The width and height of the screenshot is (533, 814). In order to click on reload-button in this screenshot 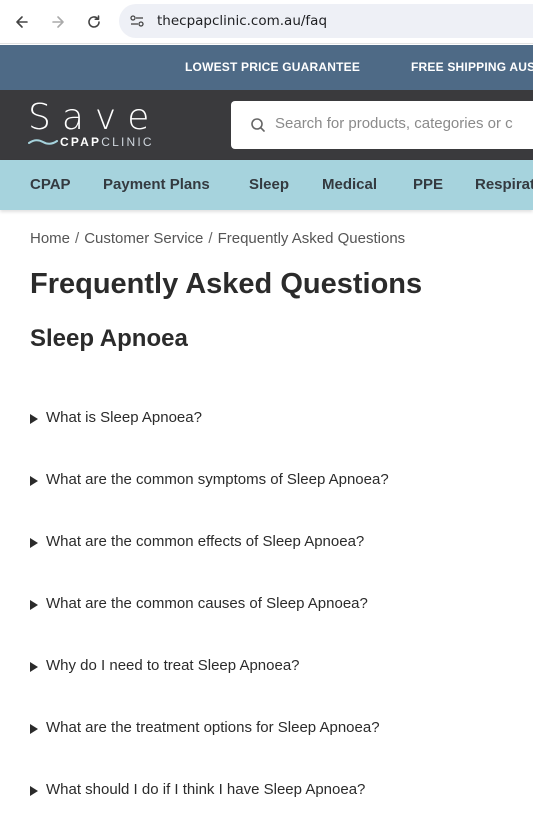, I will do `click(94, 22)`.